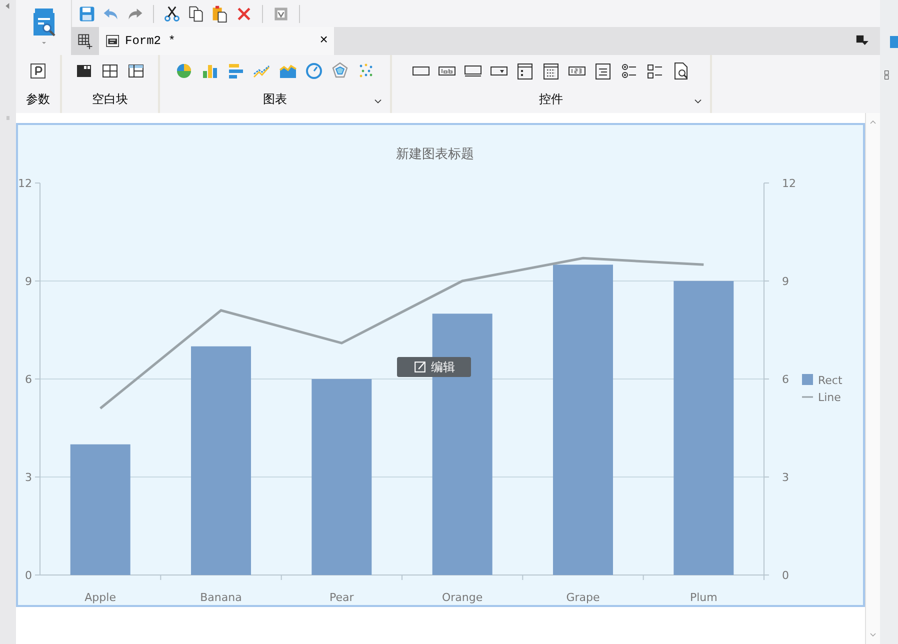 This screenshot has width=898, height=644. I want to click on form-tab: Form2 * ×, so click(216, 41).